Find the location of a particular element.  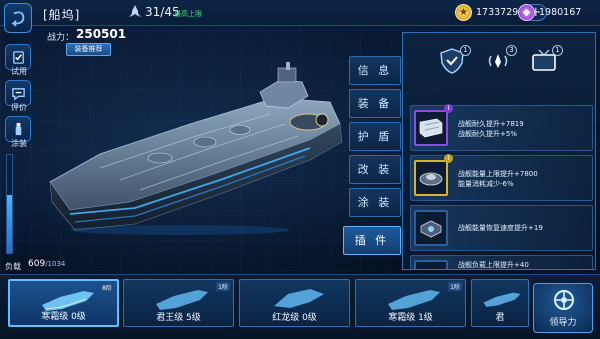

energy-core-icon is located at coordinates (431, 179).